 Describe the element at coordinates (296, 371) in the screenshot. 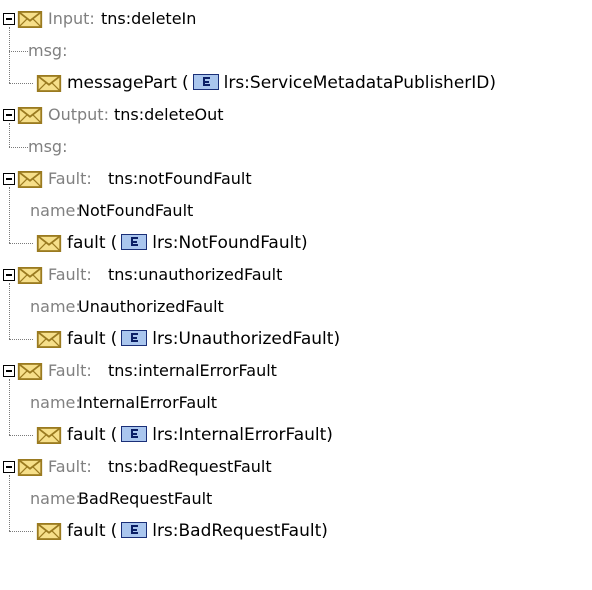

I see `fault-node: Fault: tns:internalErrorFault` at that location.